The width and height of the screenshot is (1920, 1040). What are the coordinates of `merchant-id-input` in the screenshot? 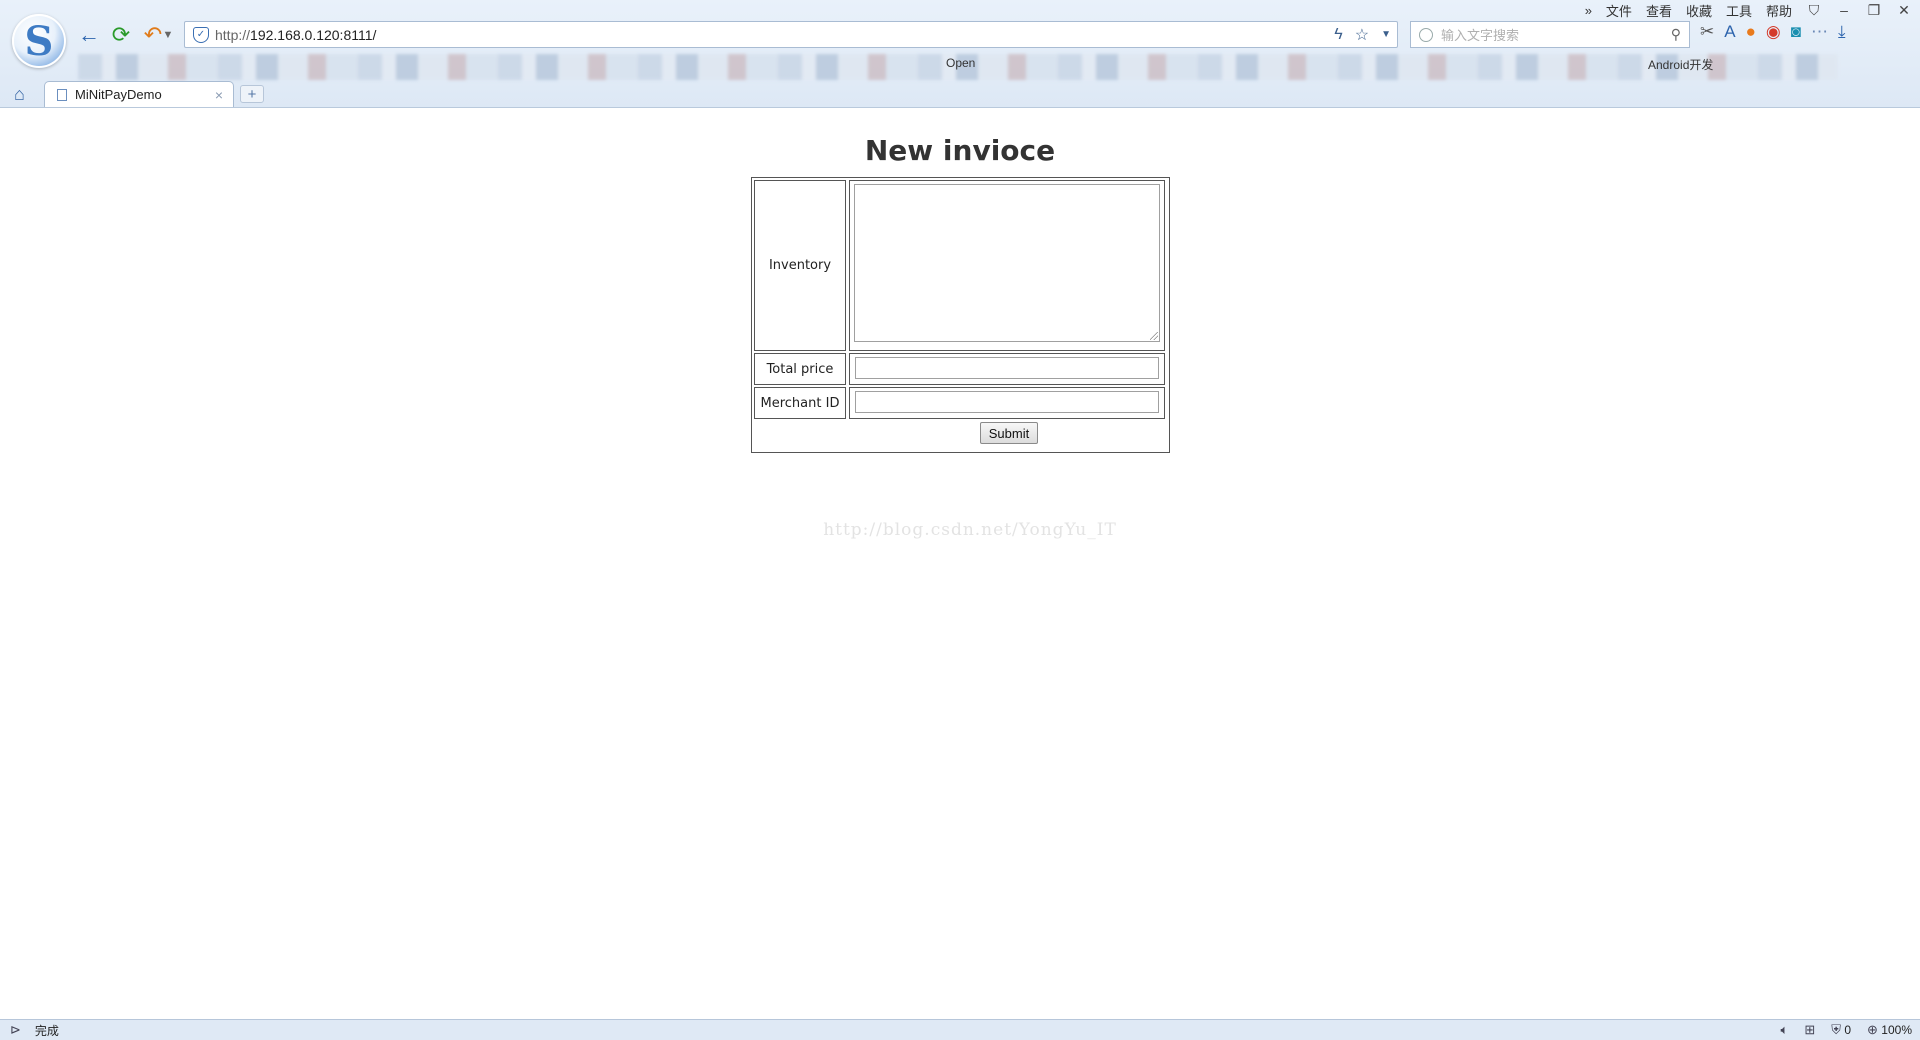 It's located at (1007, 402).